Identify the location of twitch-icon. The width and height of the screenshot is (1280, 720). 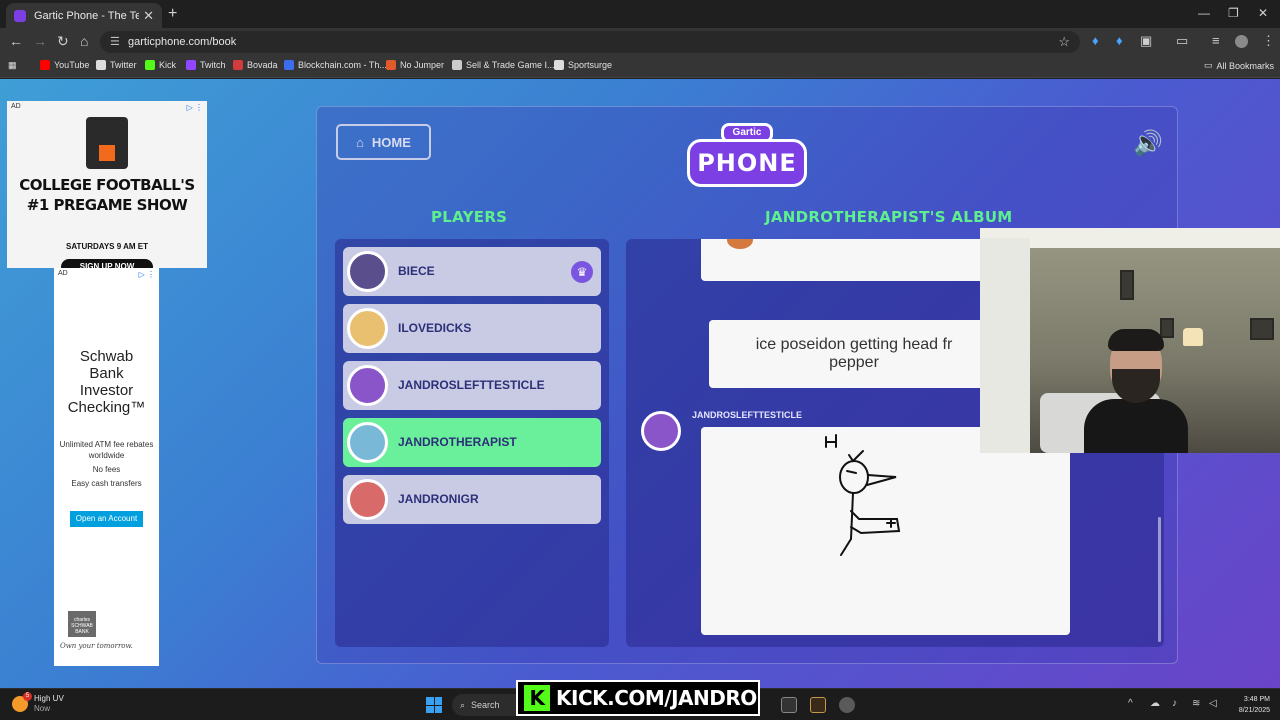
(191, 65).